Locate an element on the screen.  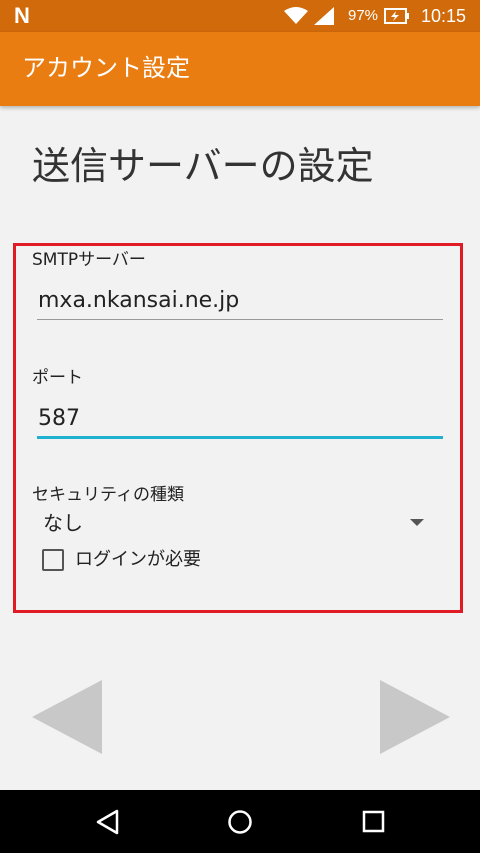
signal-icon is located at coordinates (324, 16).